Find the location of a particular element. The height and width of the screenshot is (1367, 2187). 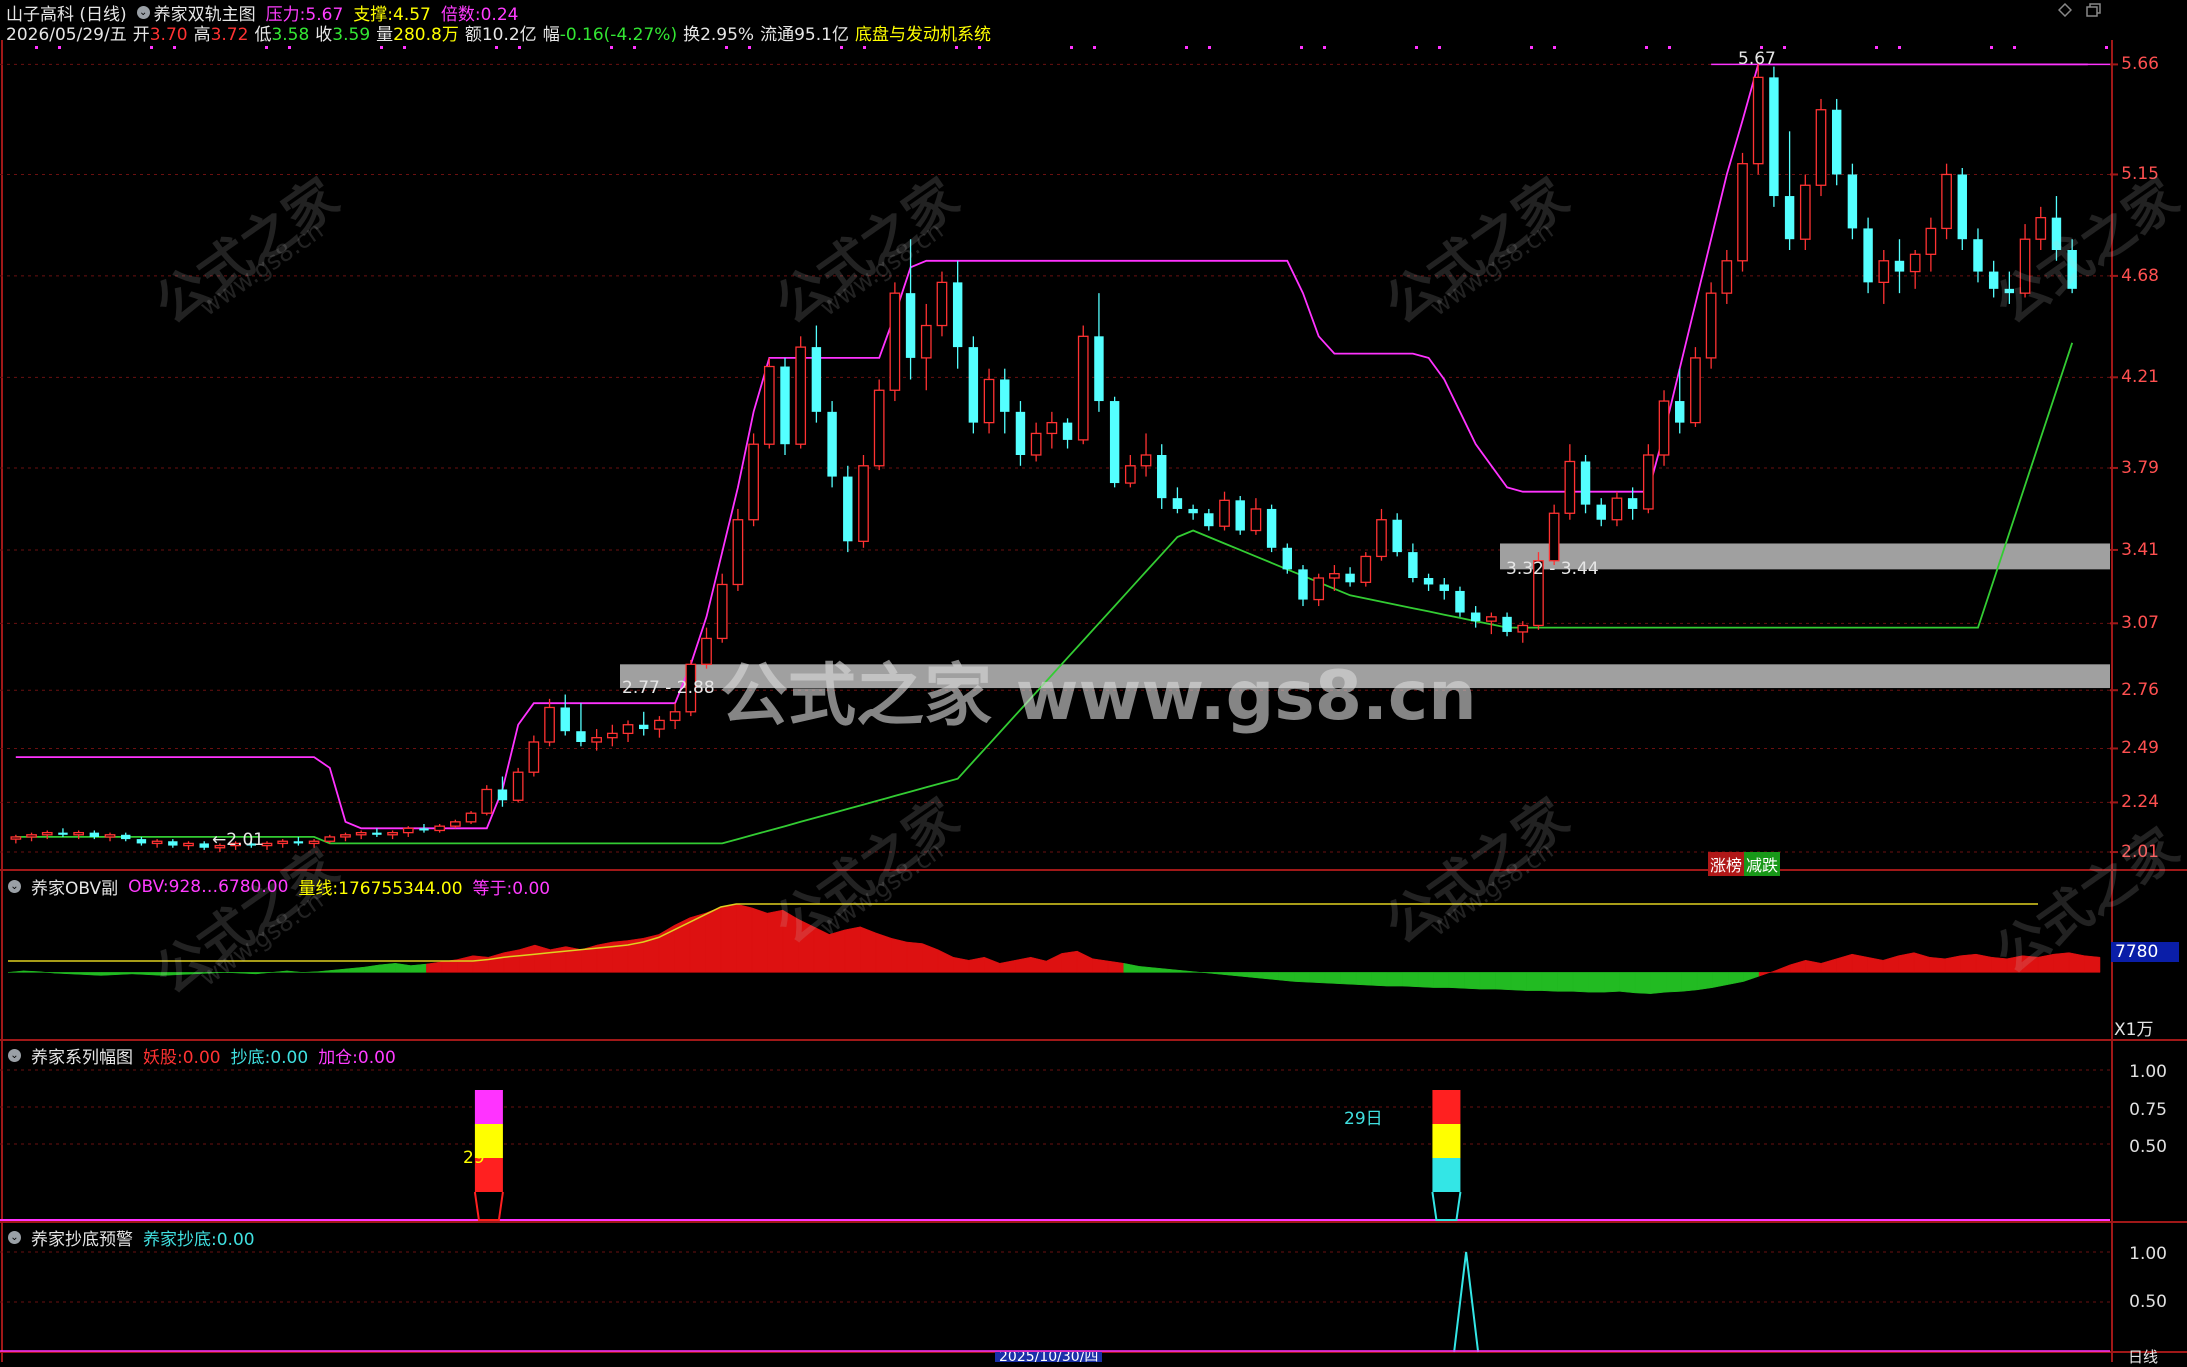

close-item: 收3.59 is located at coordinates (343, 35).